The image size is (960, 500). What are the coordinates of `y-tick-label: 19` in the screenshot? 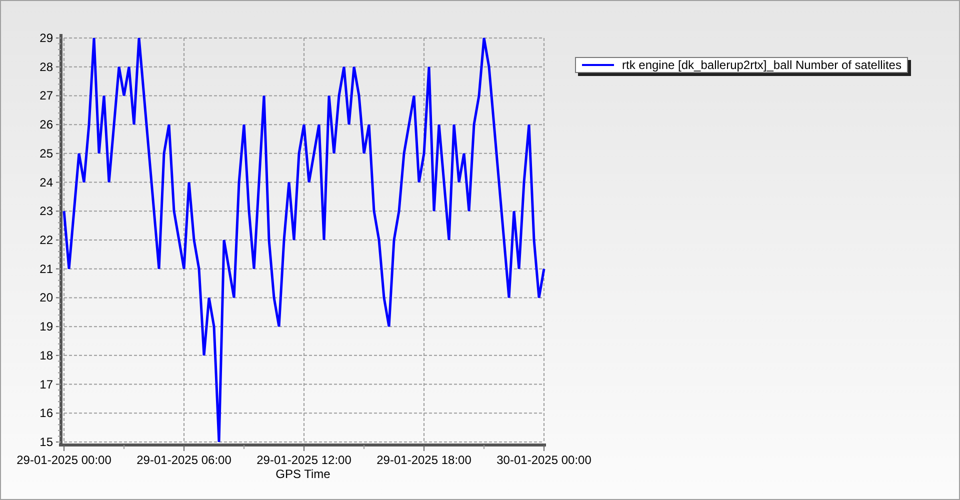 It's located at (46, 327).